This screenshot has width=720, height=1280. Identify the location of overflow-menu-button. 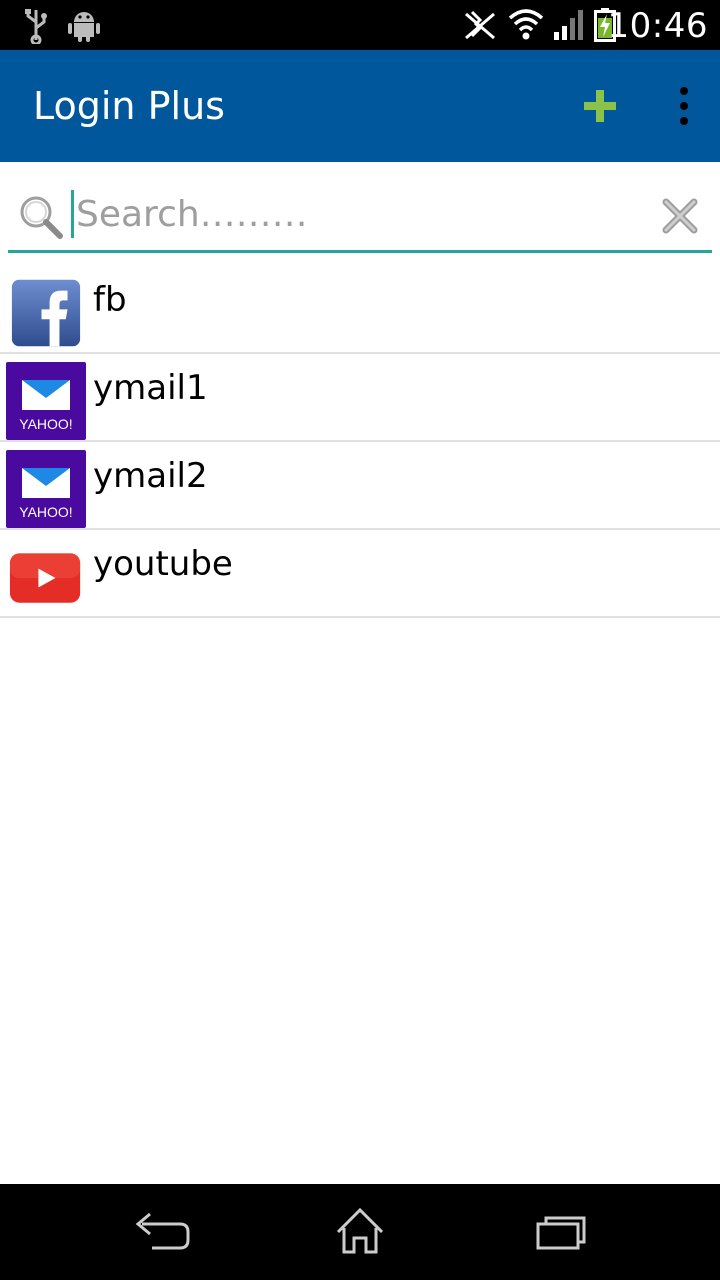
(684, 106).